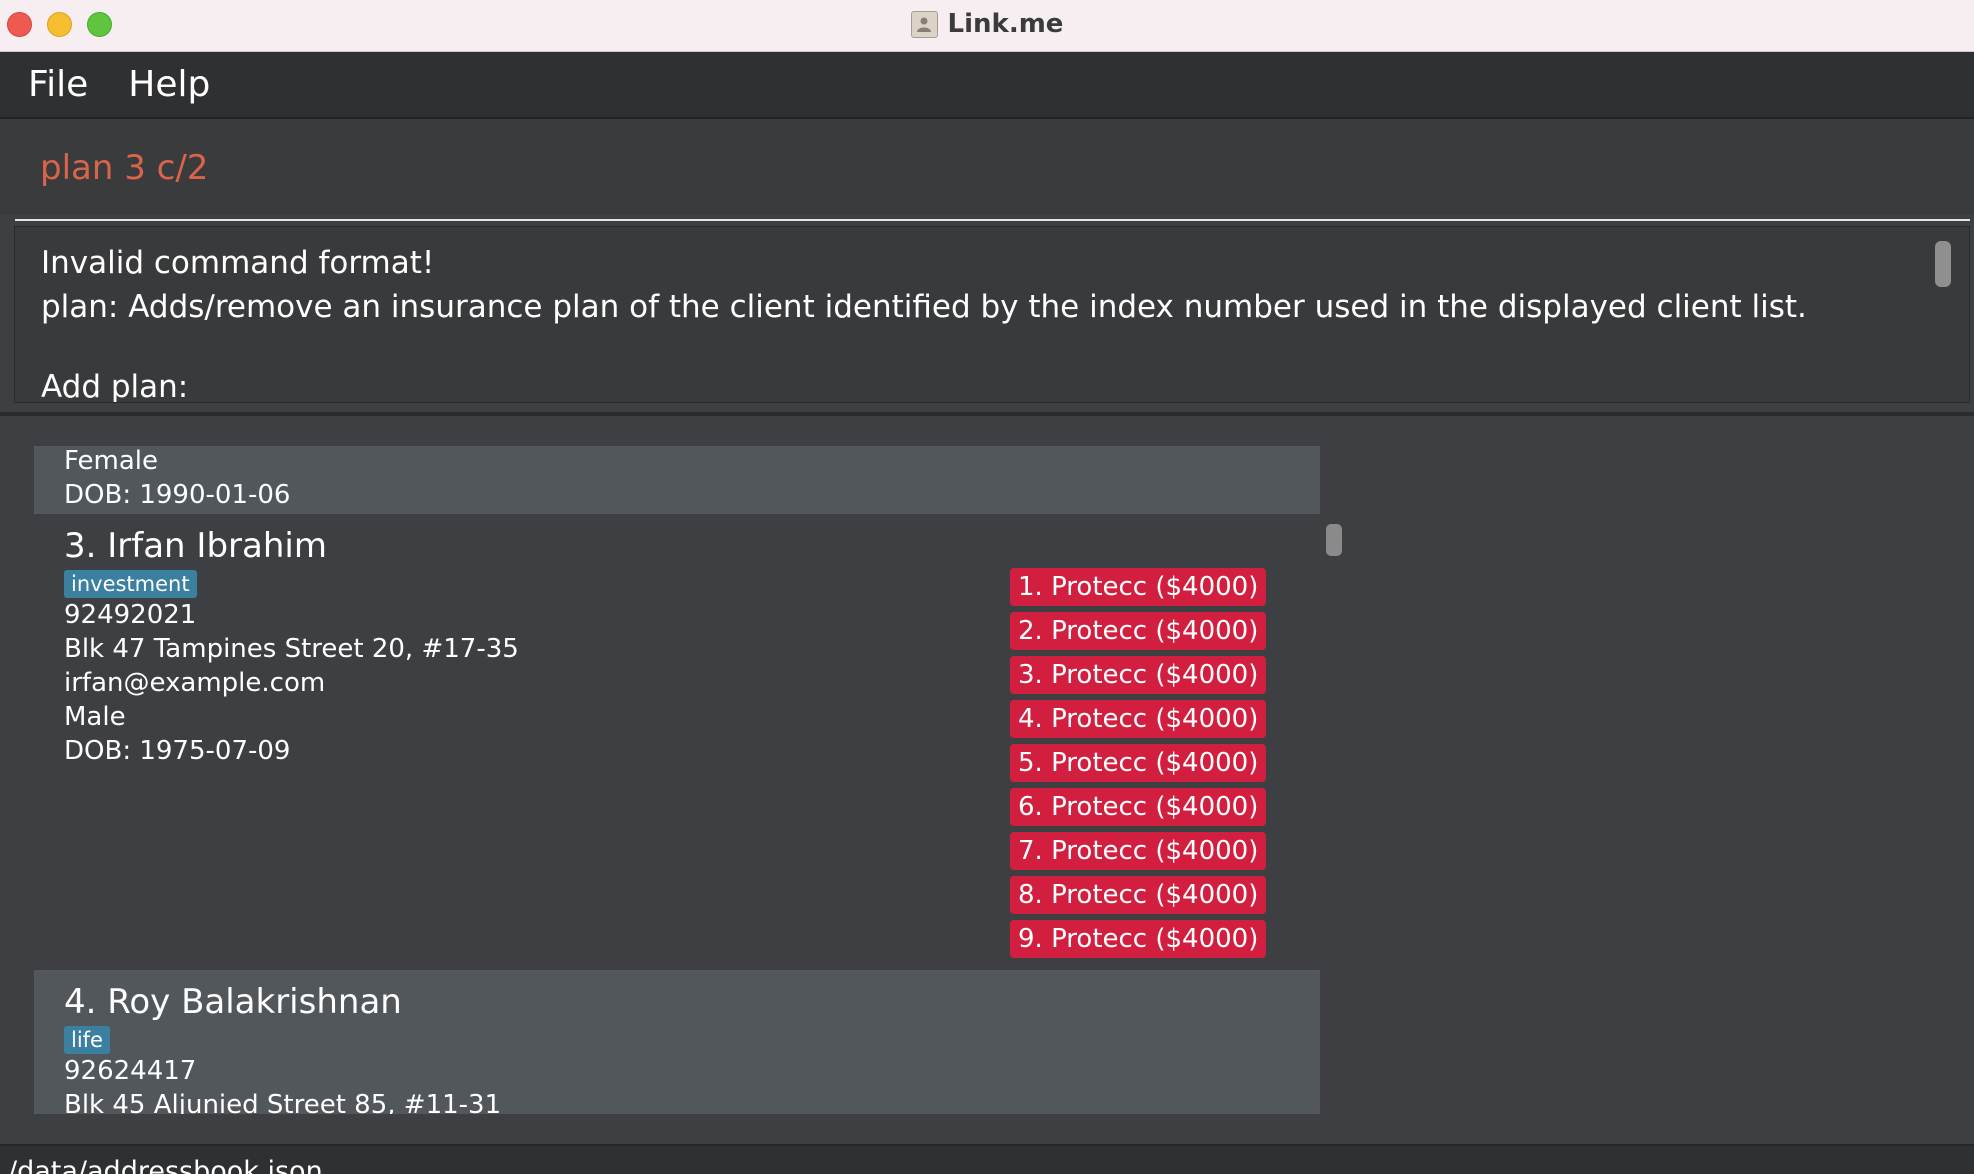 This screenshot has height=1174, width=1974. Describe the element at coordinates (1138, 675) in the screenshot. I see `plan-badge: 3. Protecc ($4000)` at that location.